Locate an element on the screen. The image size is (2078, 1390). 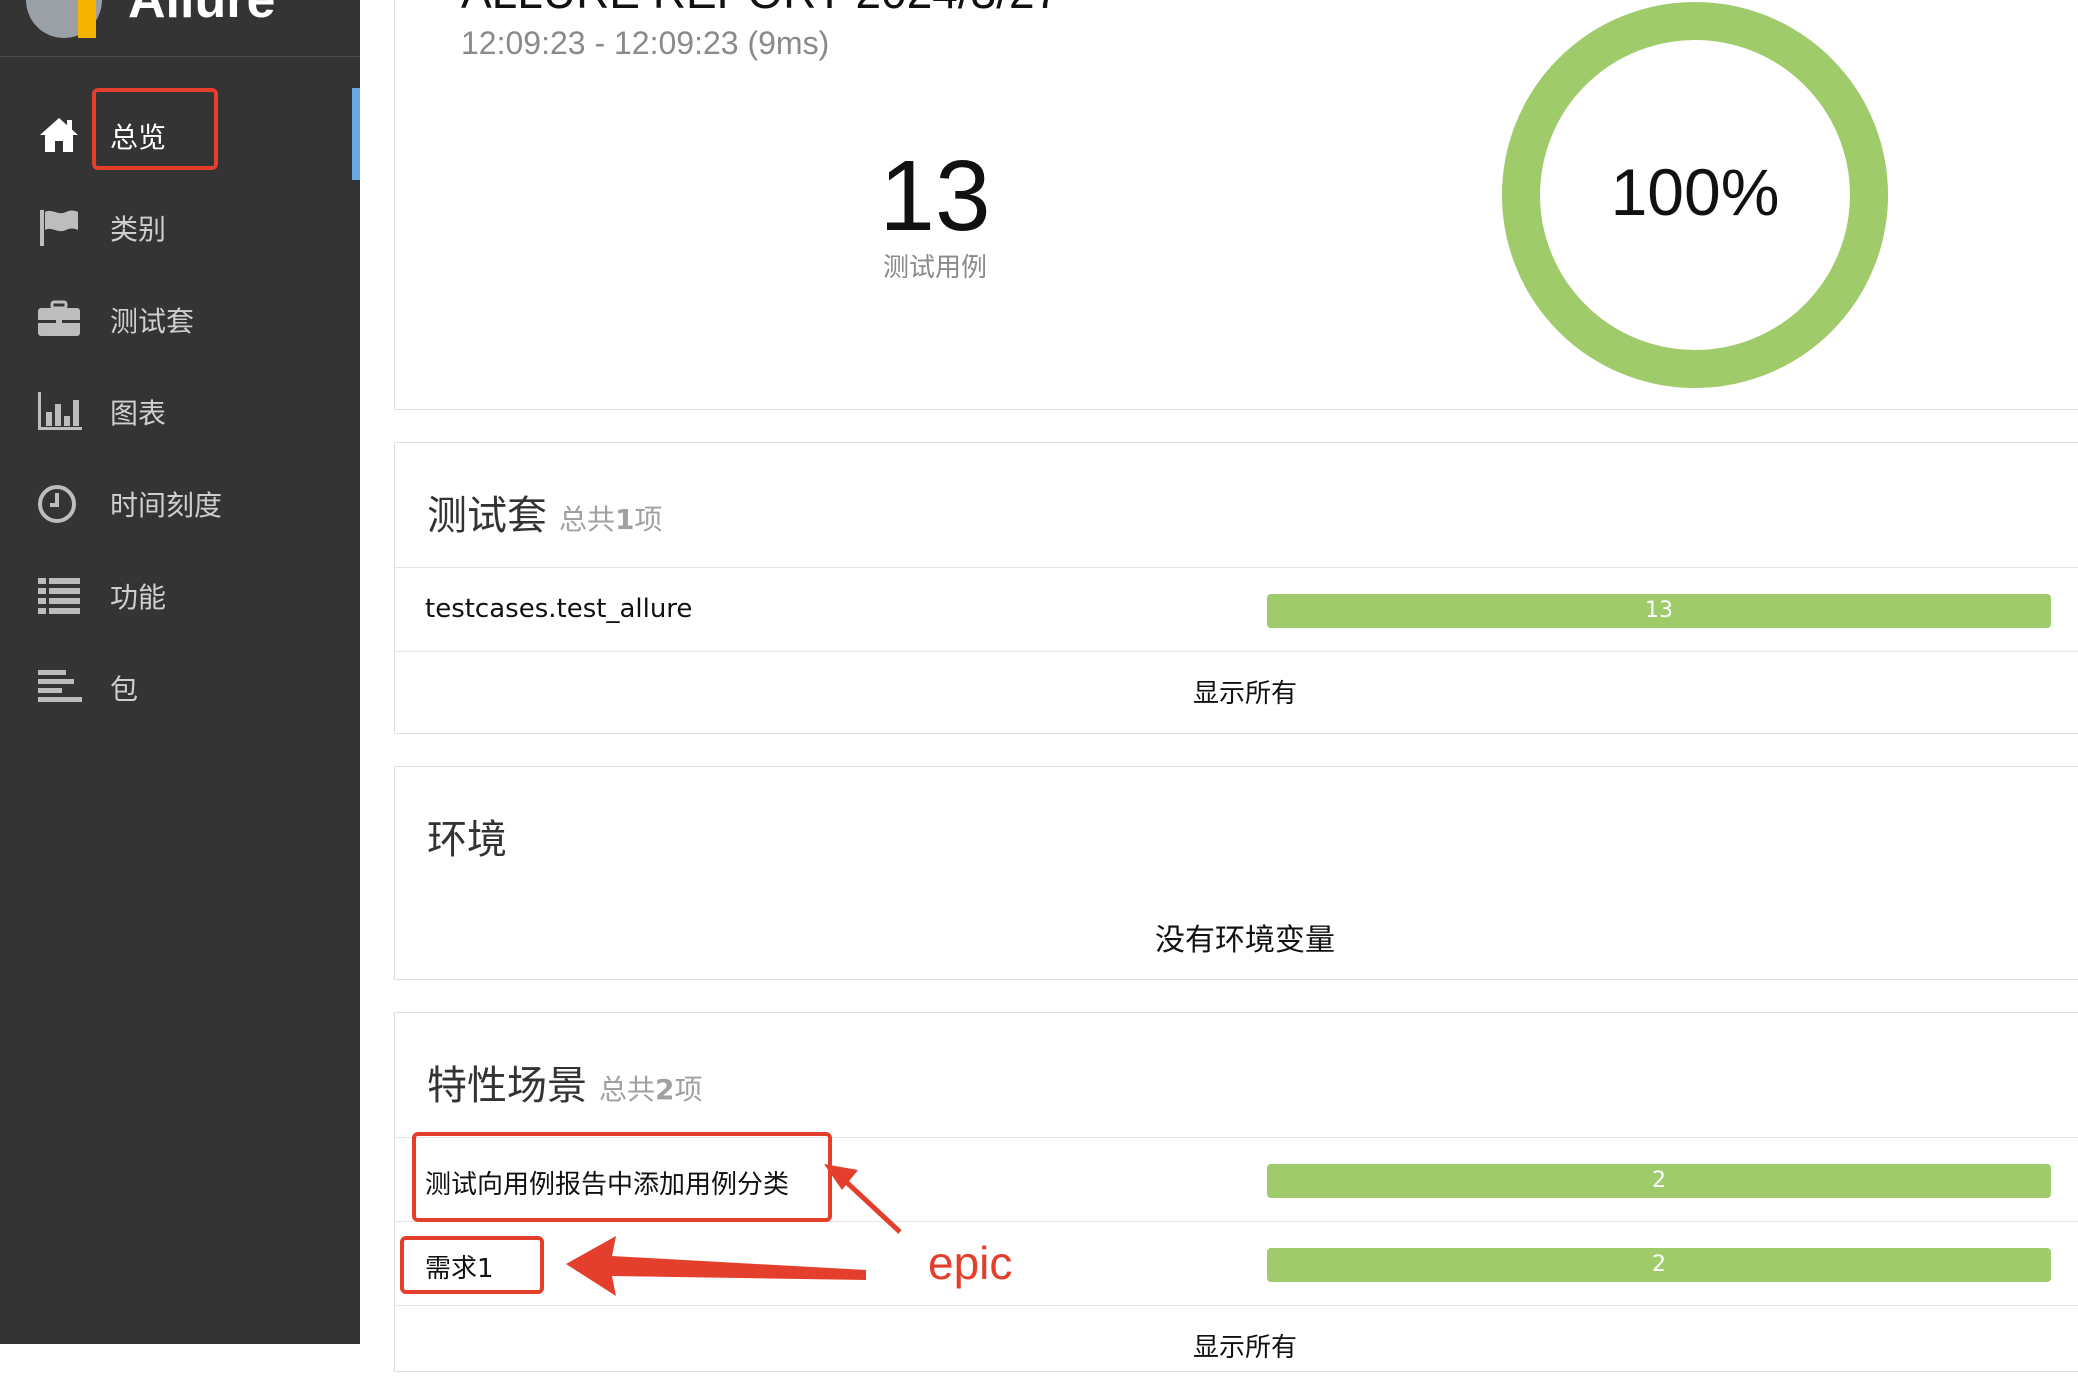
nav-item-suites: 测试套 is located at coordinates (180, 318).